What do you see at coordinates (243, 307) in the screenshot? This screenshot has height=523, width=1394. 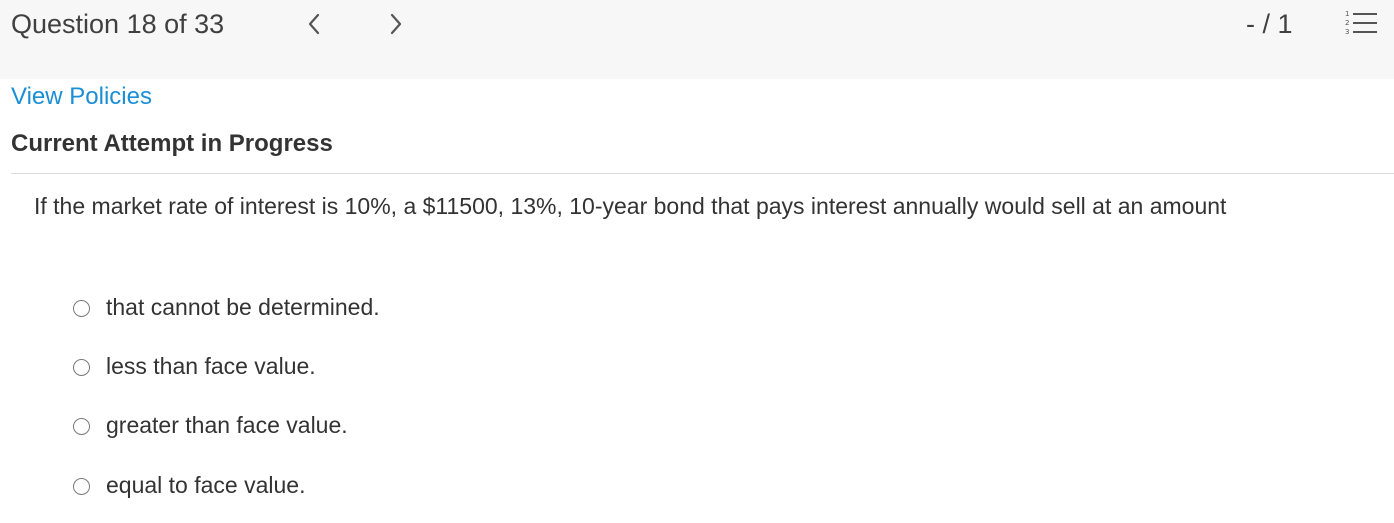 I see `answer-option-label: that cannot be determined.` at bounding box center [243, 307].